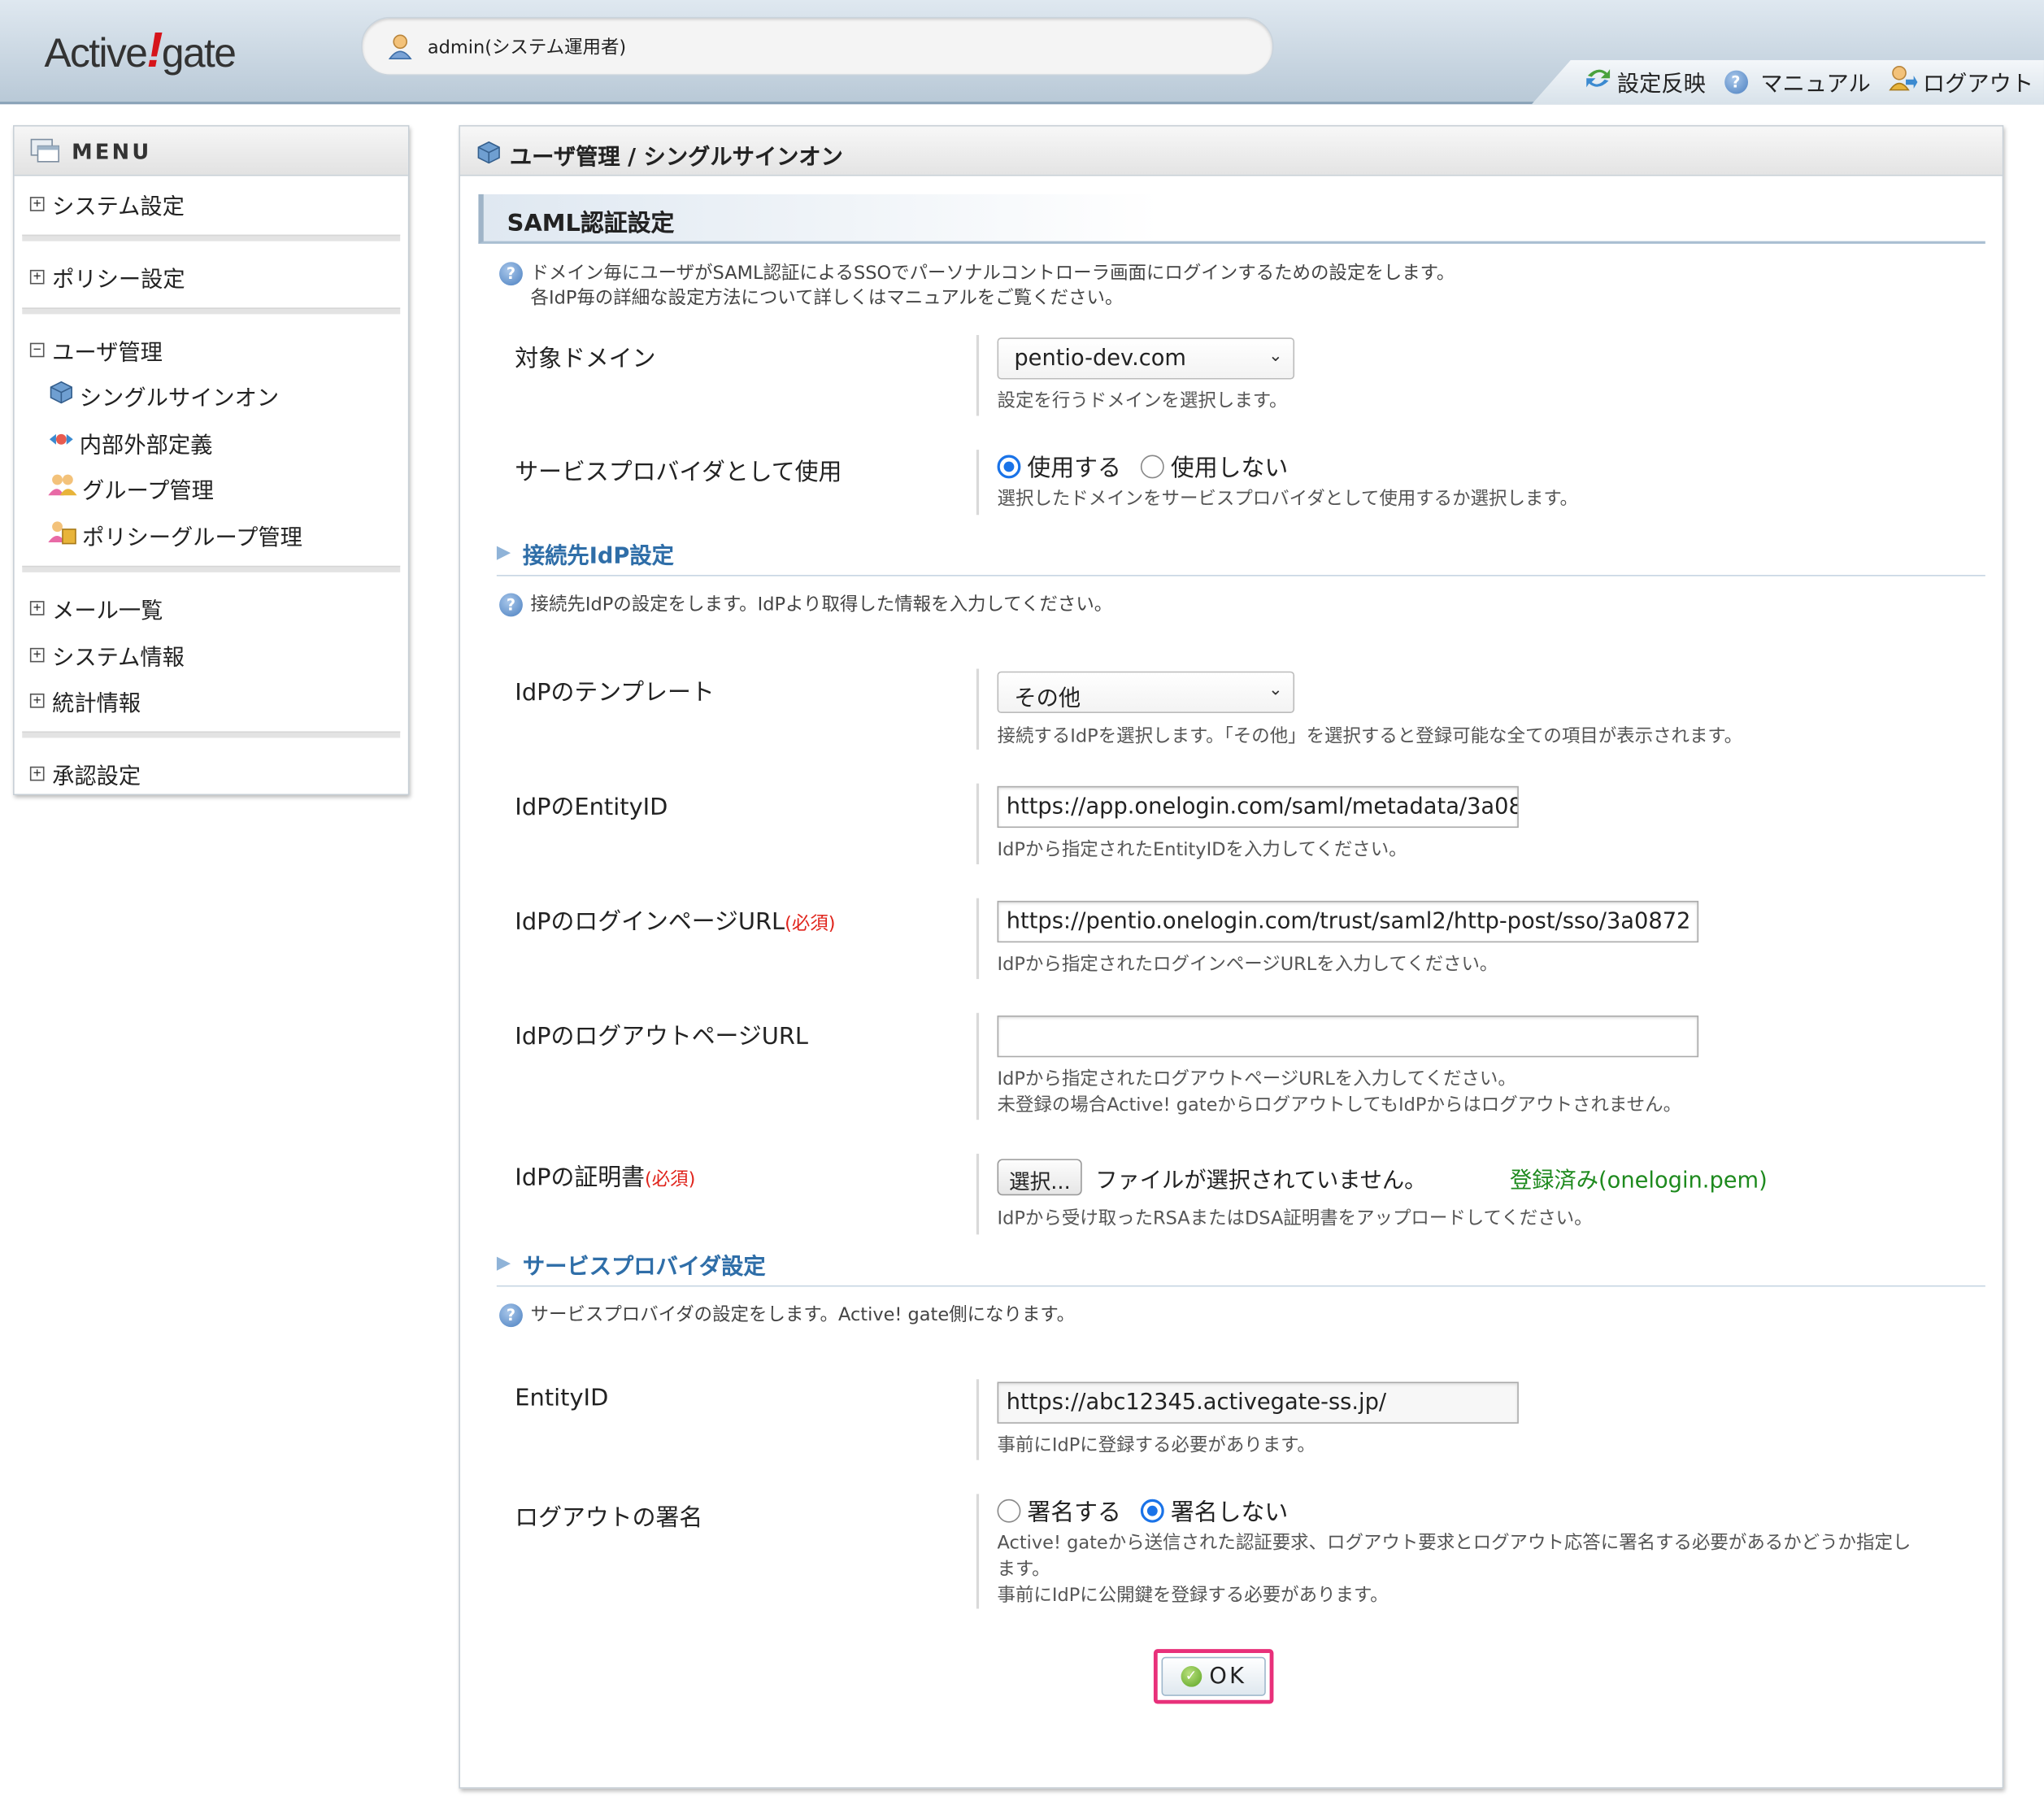  What do you see at coordinates (1146, 358) in the screenshot?
I see `domain-select: pentio-dev.com ⌄` at bounding box center [1146, 358].